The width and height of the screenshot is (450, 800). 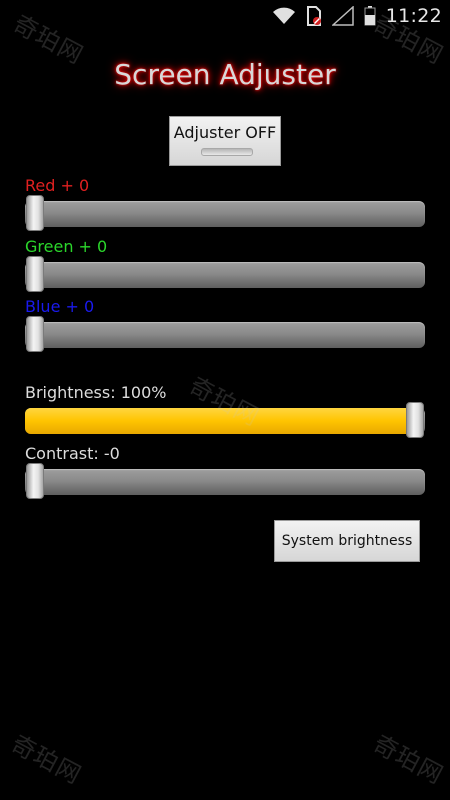 I want to click on green-slider-label: Green + 0, so click(x=66, y=246).